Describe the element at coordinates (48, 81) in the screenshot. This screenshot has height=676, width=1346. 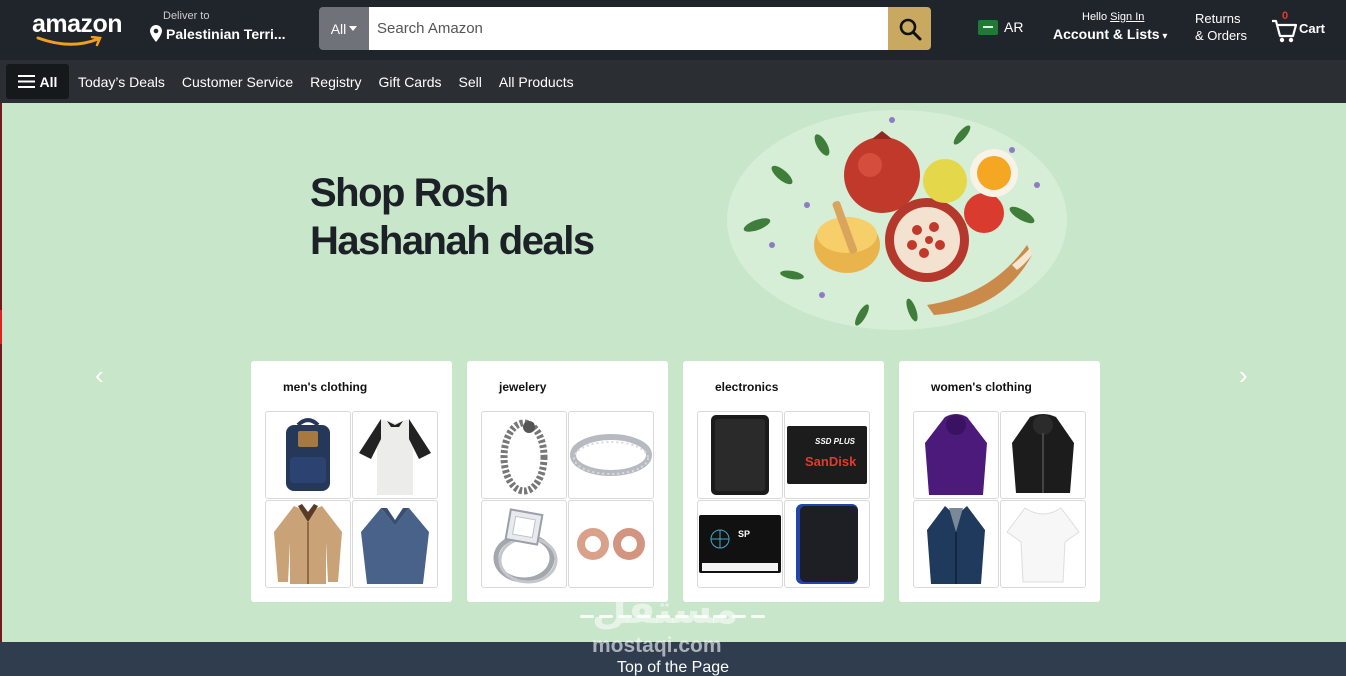
I see `all-menu-label: All` at that location.